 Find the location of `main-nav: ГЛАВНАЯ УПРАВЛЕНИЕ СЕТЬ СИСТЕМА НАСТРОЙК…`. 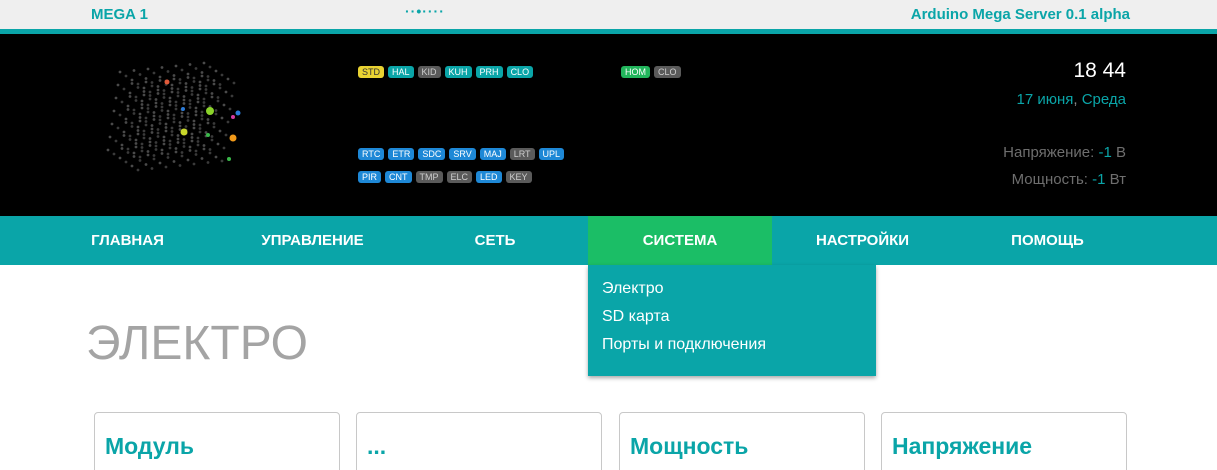

main-nav: ГЛАВНАЯ УПРАВЛЕНИЕ СЕТЬ СИСТЕМА НАСТРОЙК… is located at coordinates (608, 240).